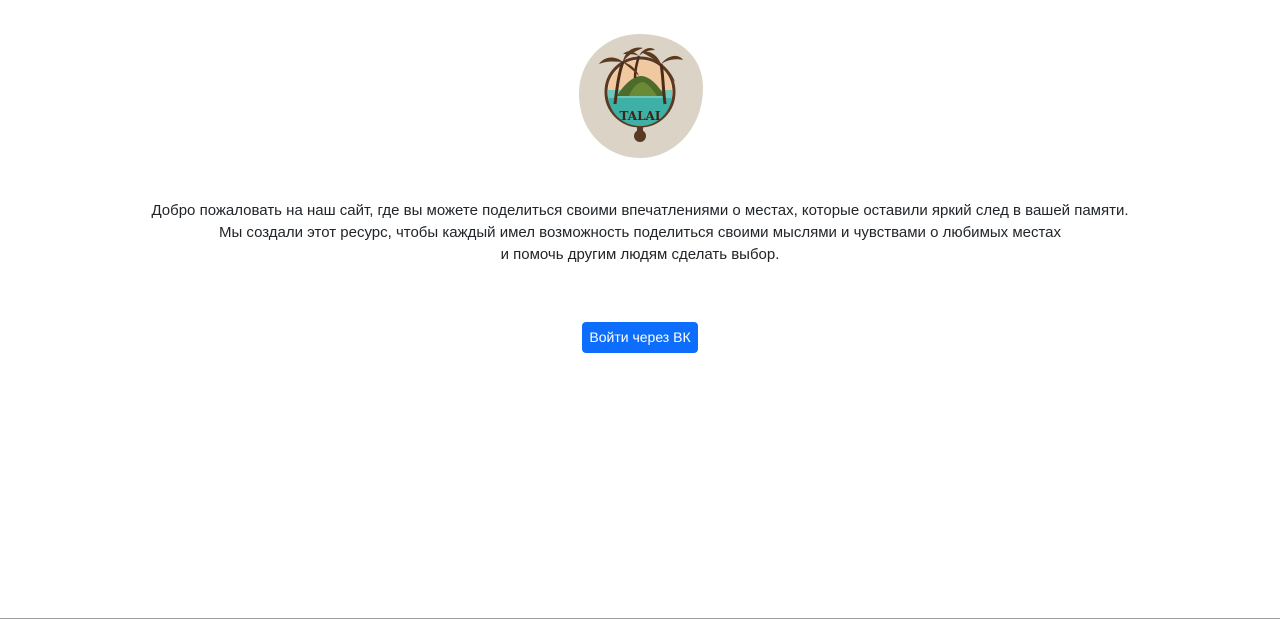 This screenshot has height=619, width=1280. What do you see at coordinates (640, 116) in the screenshot?
I see `logo-text: TALAI` at bounding box center [640, 116].